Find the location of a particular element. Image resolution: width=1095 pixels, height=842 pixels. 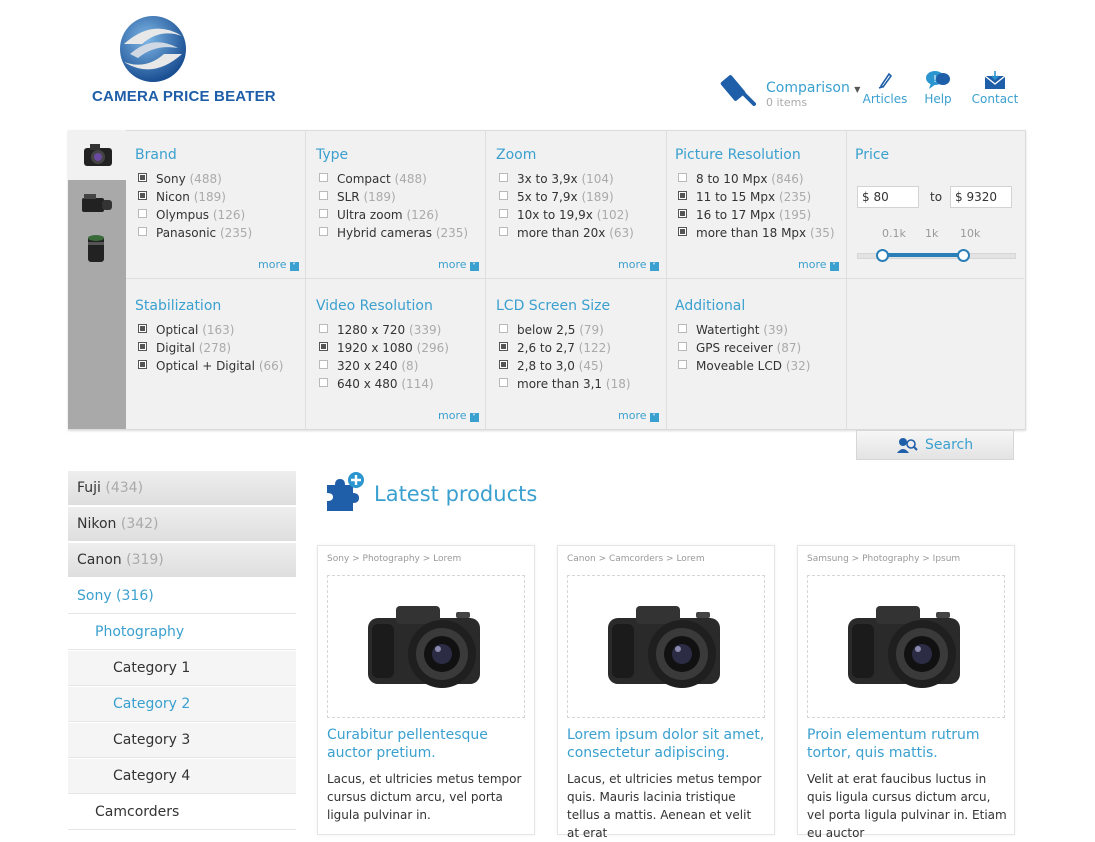

filter-option: Optical (163) is located at coordinates (186, 330).